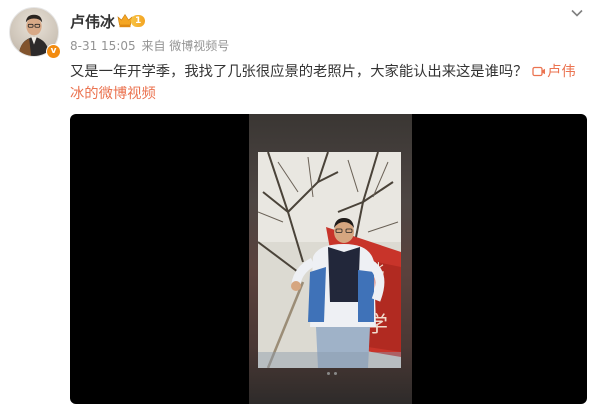  Describe the element at coordinates (539, 71) in the screenshot. I see `video-camera-icon` at that location.